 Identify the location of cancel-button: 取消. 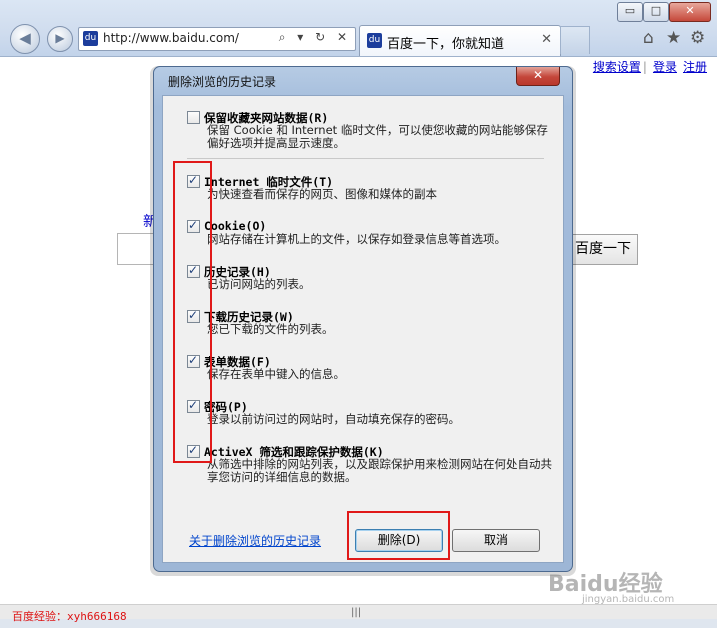
(496, 540).